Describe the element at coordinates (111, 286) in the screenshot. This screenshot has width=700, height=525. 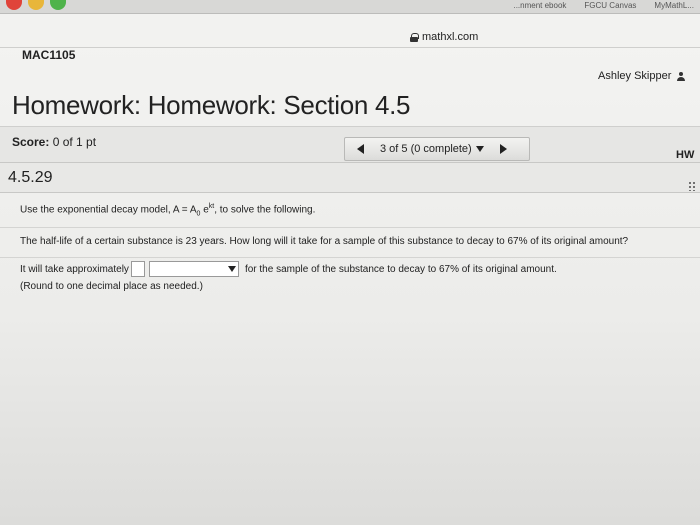
I see `rounding-hint: (Round to one decimal place as needed.)` at that location.